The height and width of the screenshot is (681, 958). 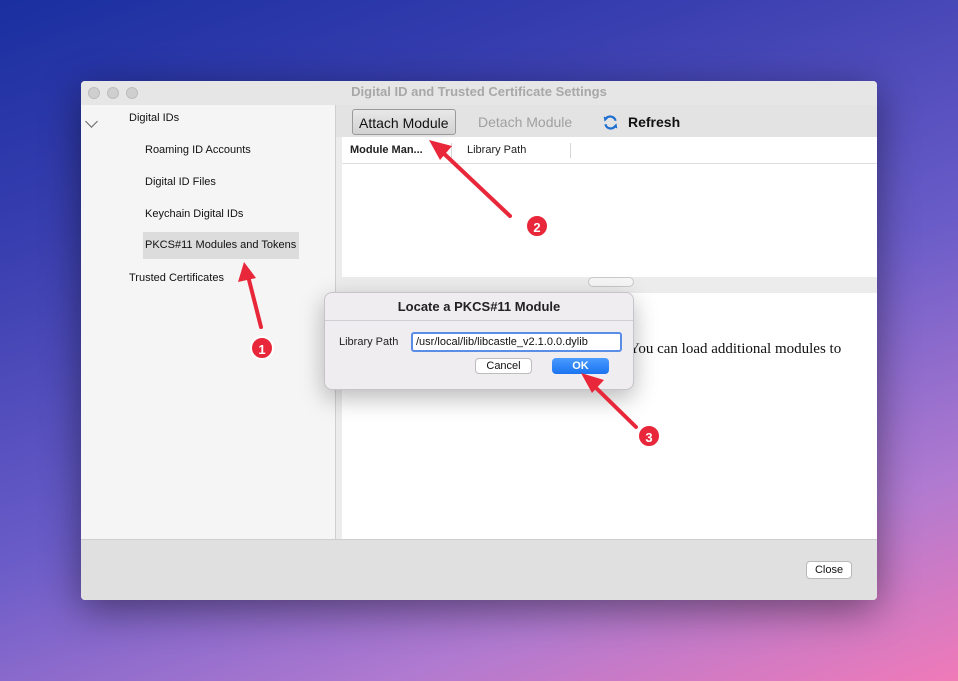 I want to click on library-path-label: Library Path, so click(x=369, y=342).